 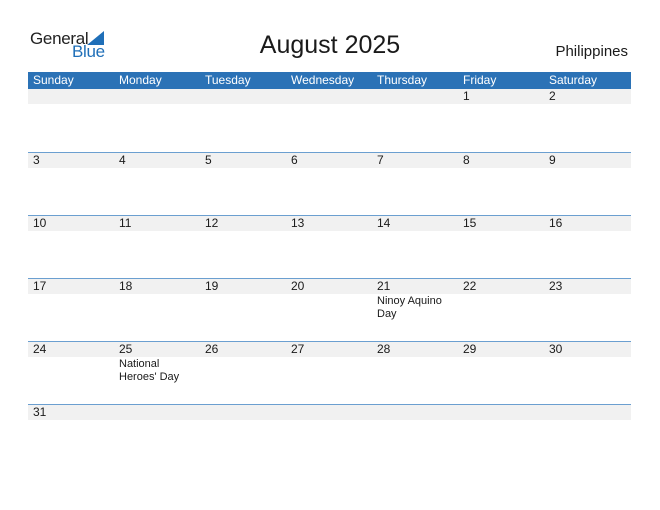 I want to click on day-cell: 11, so click(x=157, y=223).